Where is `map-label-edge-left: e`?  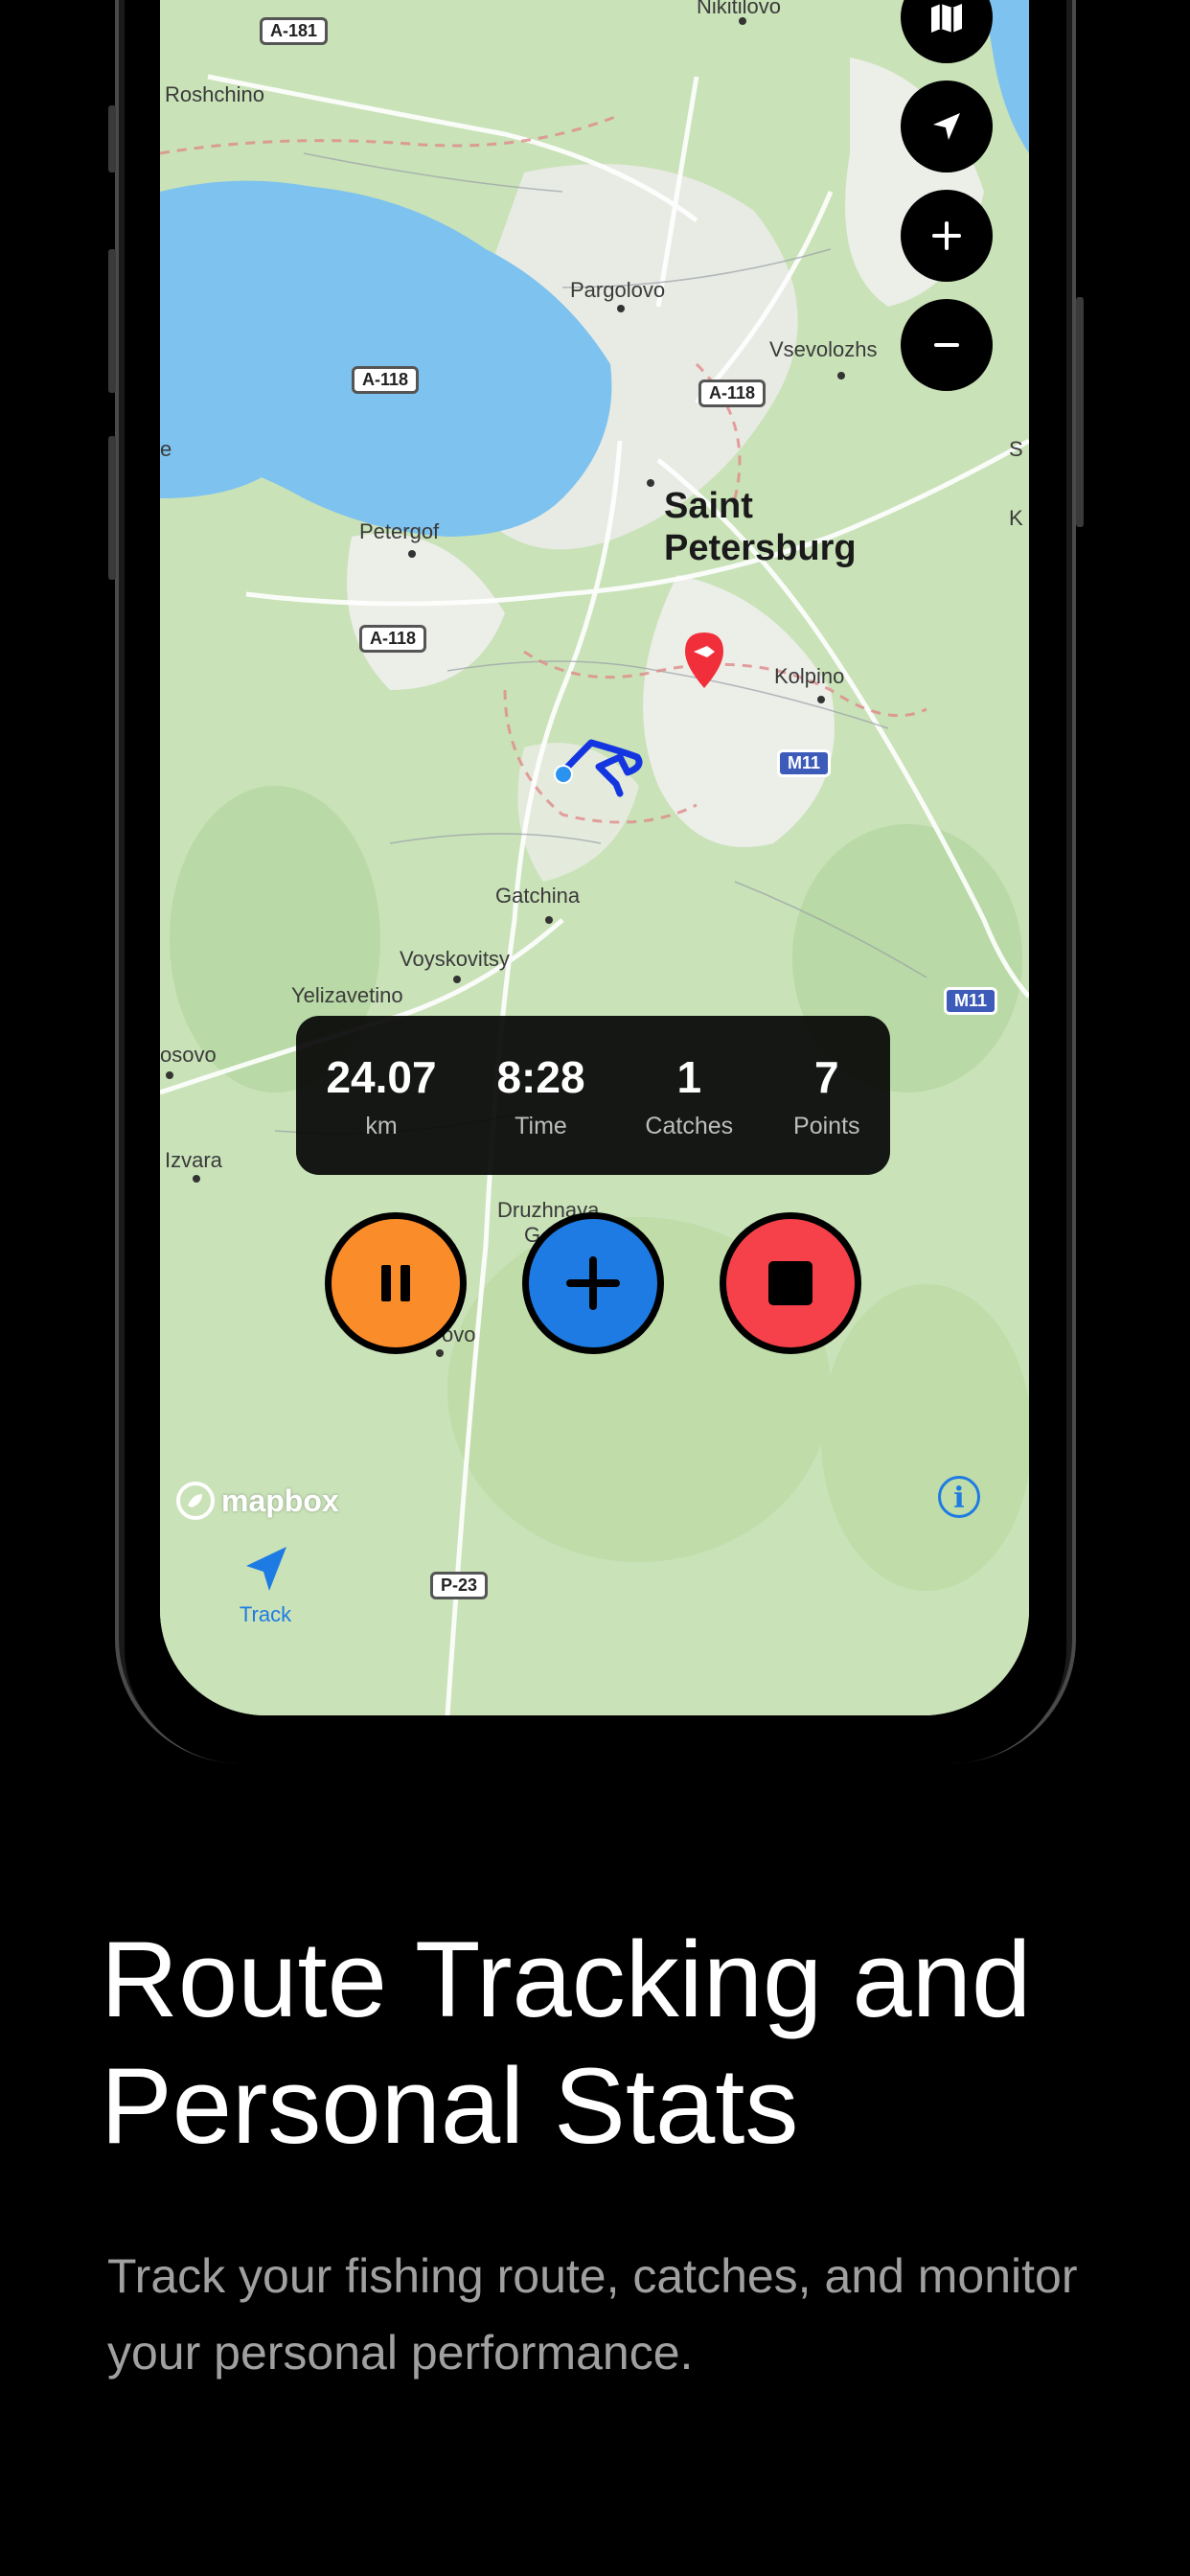 map-label-edge-left: e is located at coordinates (166, 449).